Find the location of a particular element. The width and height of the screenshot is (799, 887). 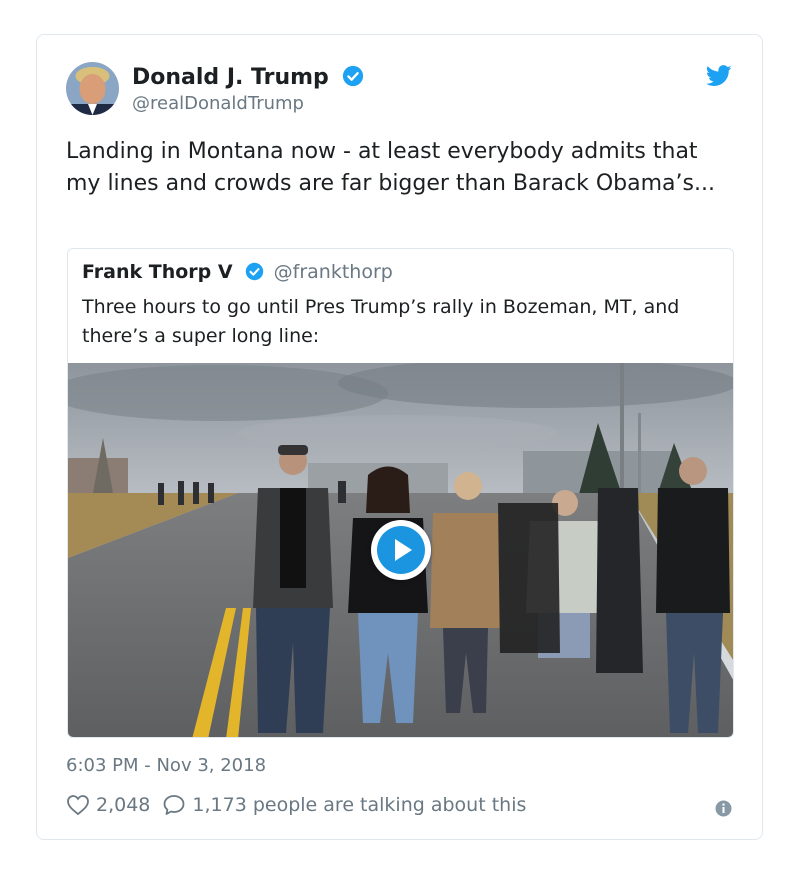

likes-count: 2,048 is located at coordinates (123, 805).